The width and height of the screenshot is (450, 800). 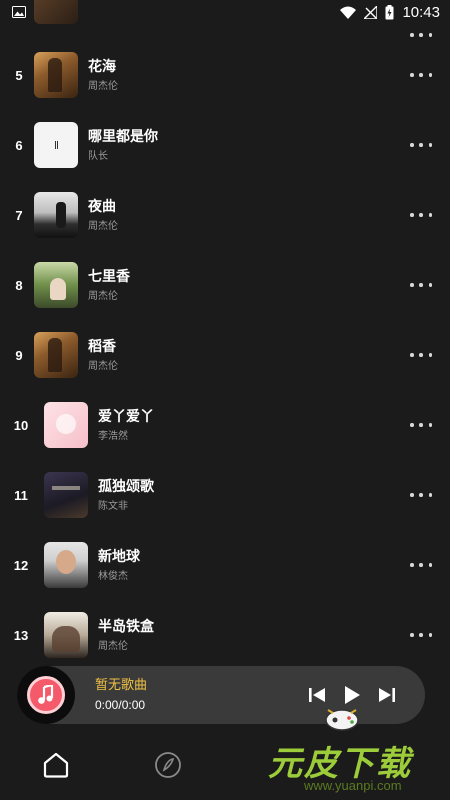 What do you see at coordinates (21, 425) in the screenshot?
I see `song-index: 10` at bounding box center [21, 425].